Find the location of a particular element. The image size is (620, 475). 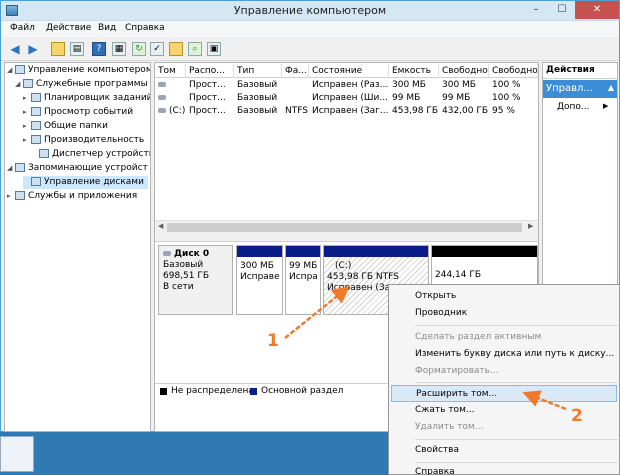

horizontal-scrollbar: ◀ ▶ is located at coordinates (346, 227).